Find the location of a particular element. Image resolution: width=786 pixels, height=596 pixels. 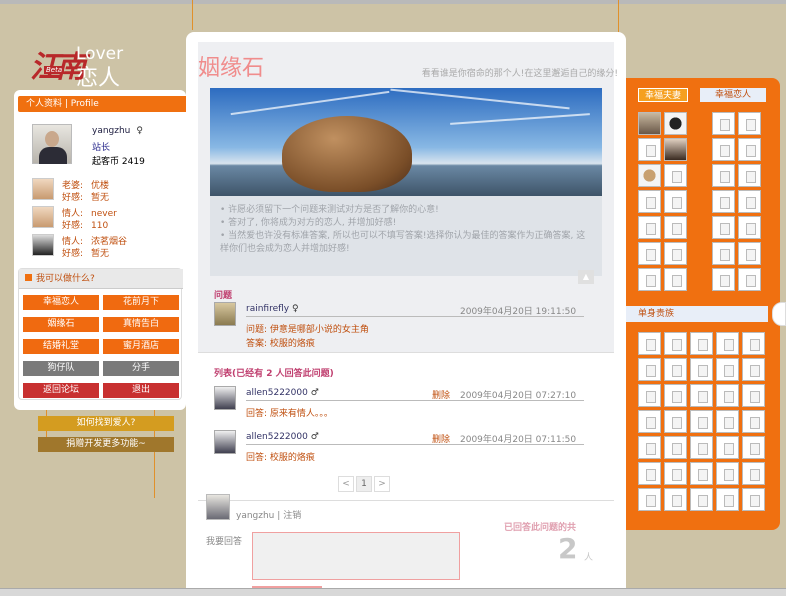

current-username: yangzhu is located at coordinates (255, 516).